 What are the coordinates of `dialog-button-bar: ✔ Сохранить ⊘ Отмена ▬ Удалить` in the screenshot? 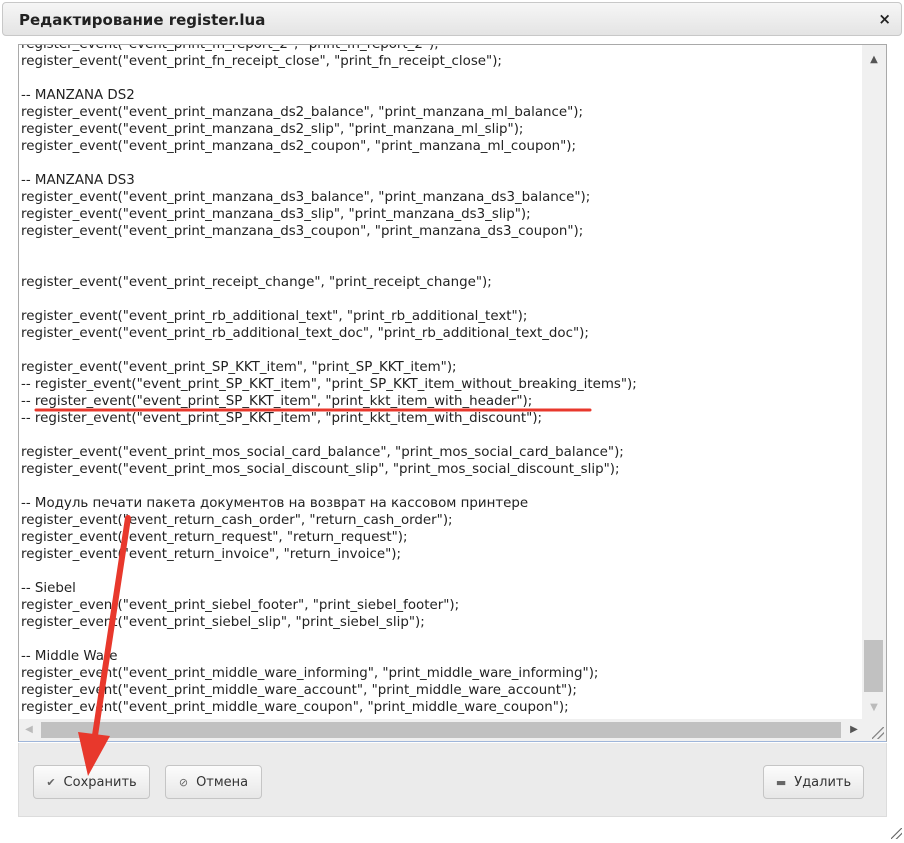 It's located at (452, 780).